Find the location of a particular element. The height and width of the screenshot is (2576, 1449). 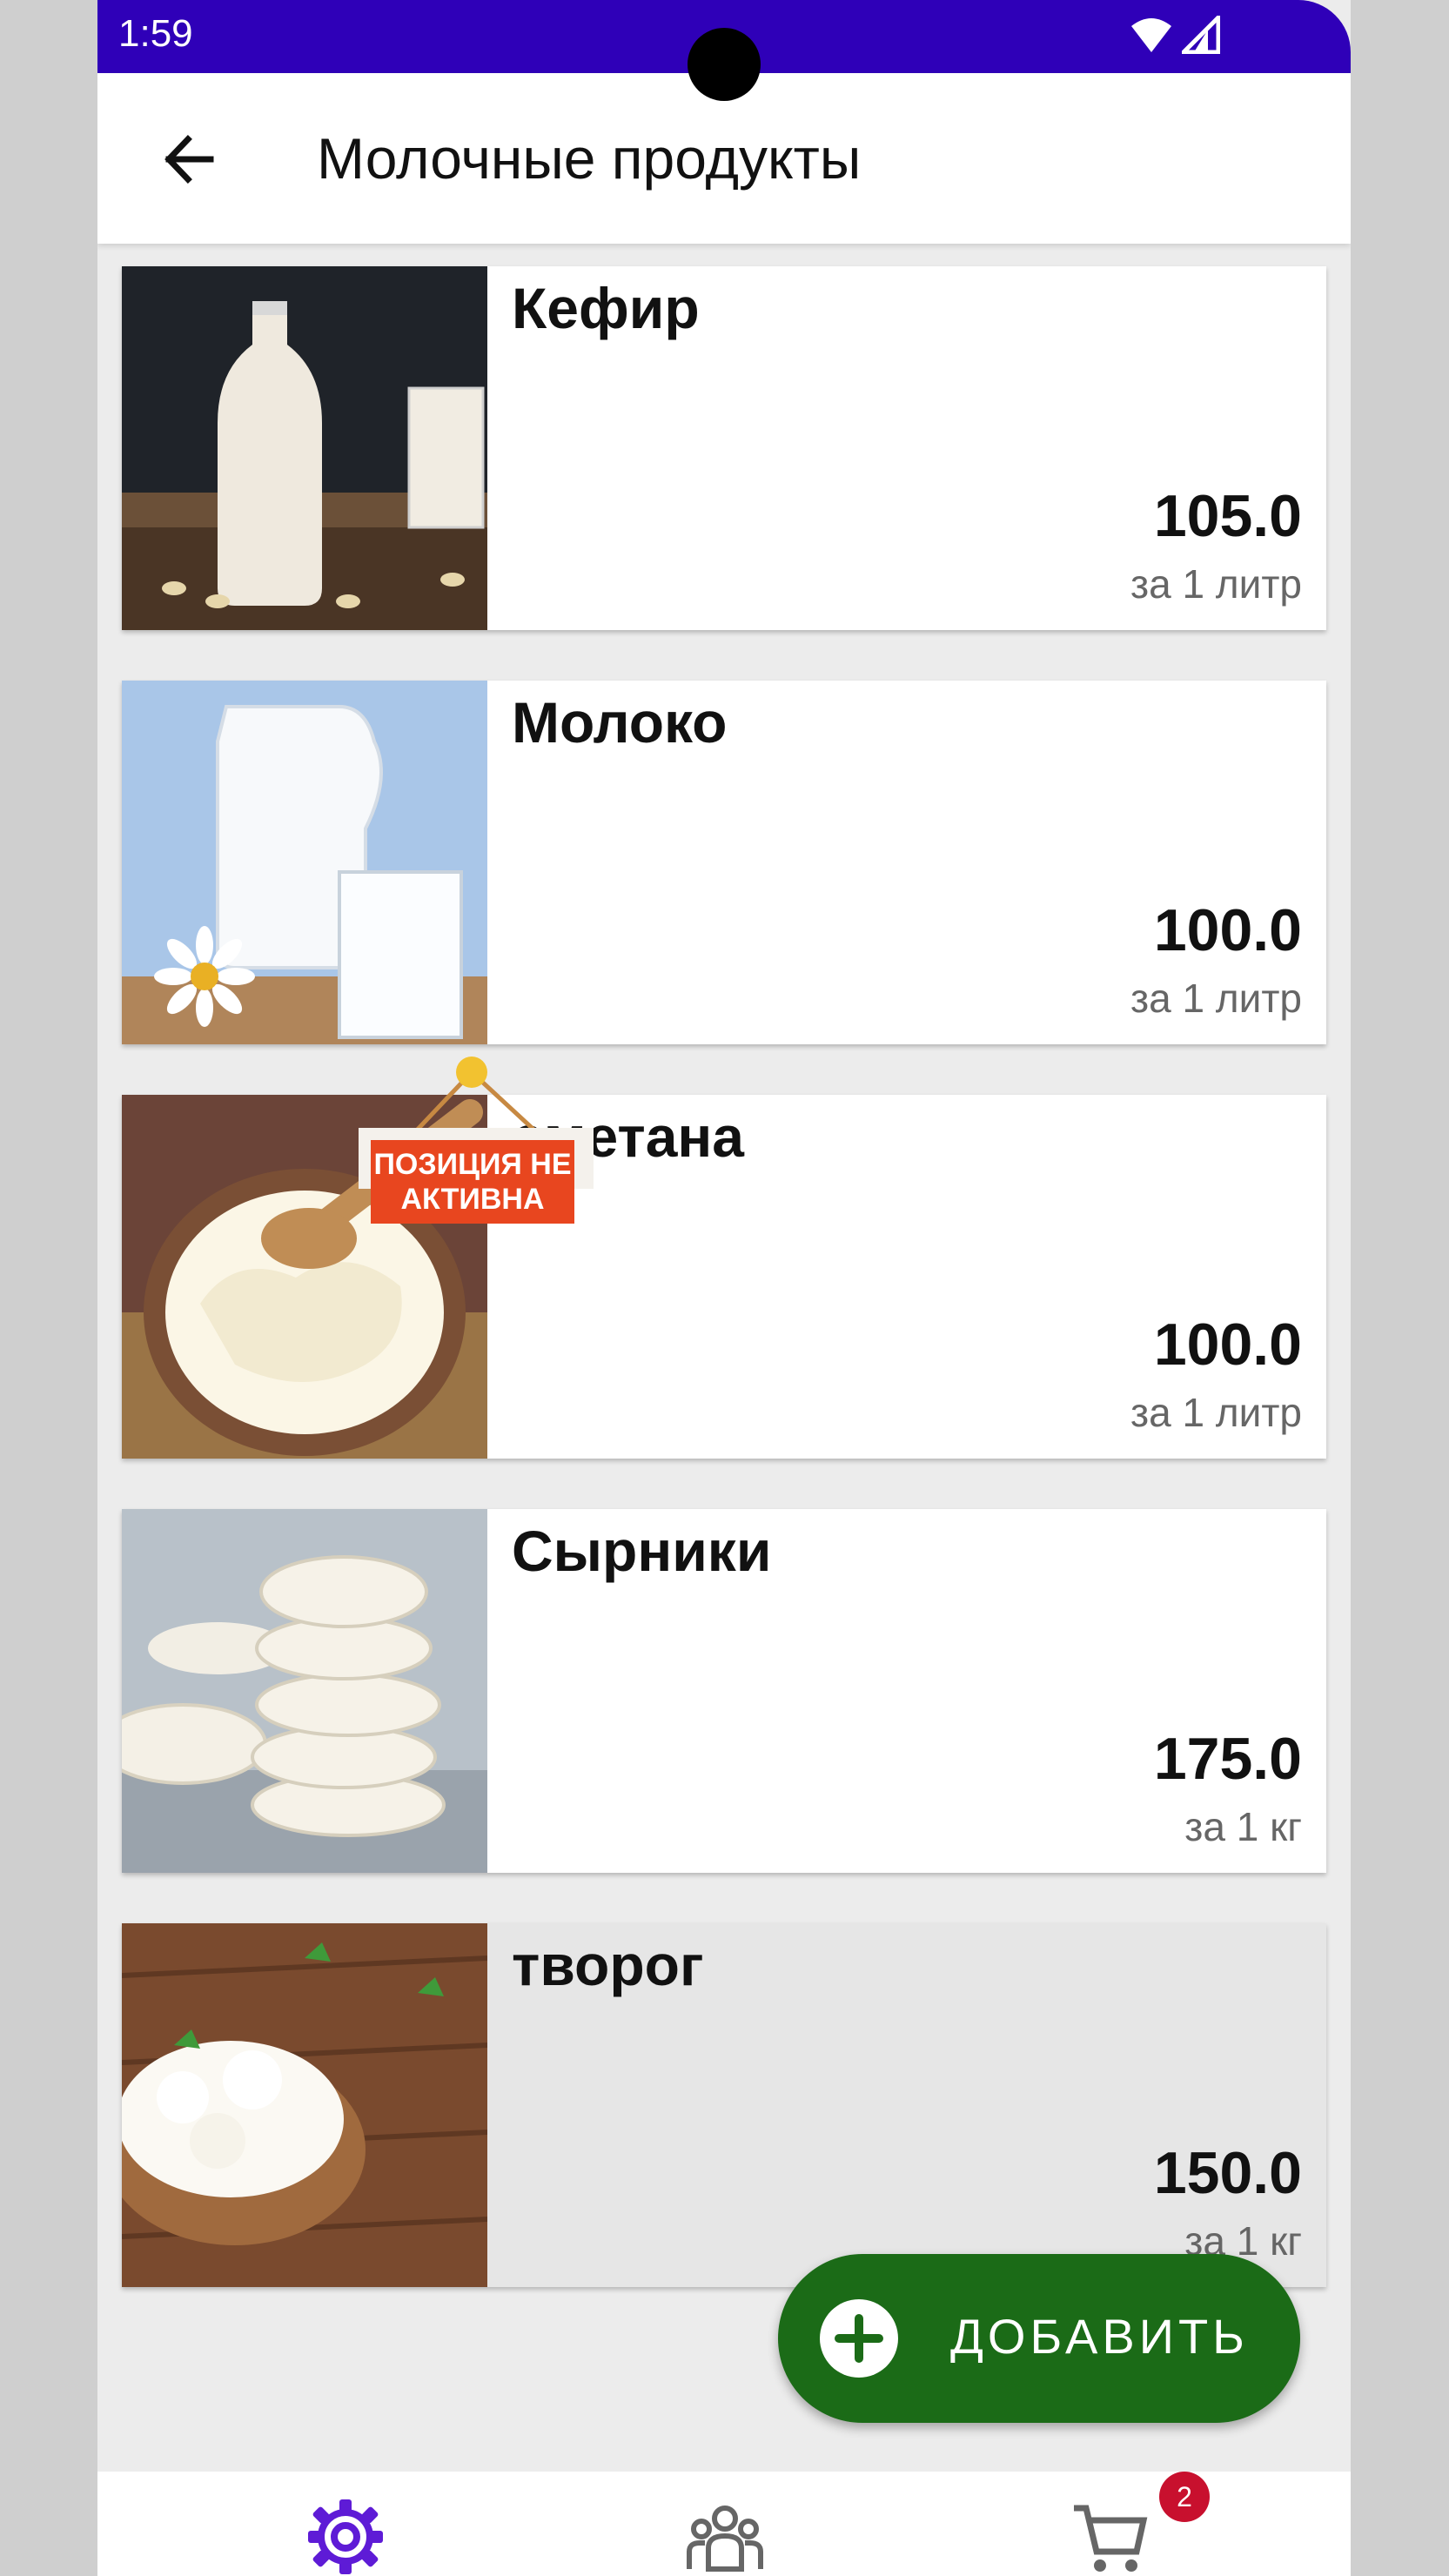

inactive-status-sign: ПОЗИЦИЯ НЕ АКТИВНА is located at coordinates (476, 1119).